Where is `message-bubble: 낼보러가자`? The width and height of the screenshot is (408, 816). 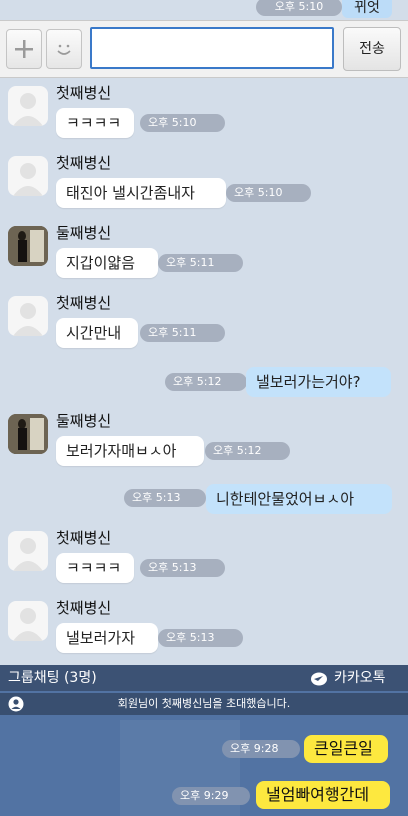 message-bubble: 낼보러가자 is located at coordinates (107, 638).